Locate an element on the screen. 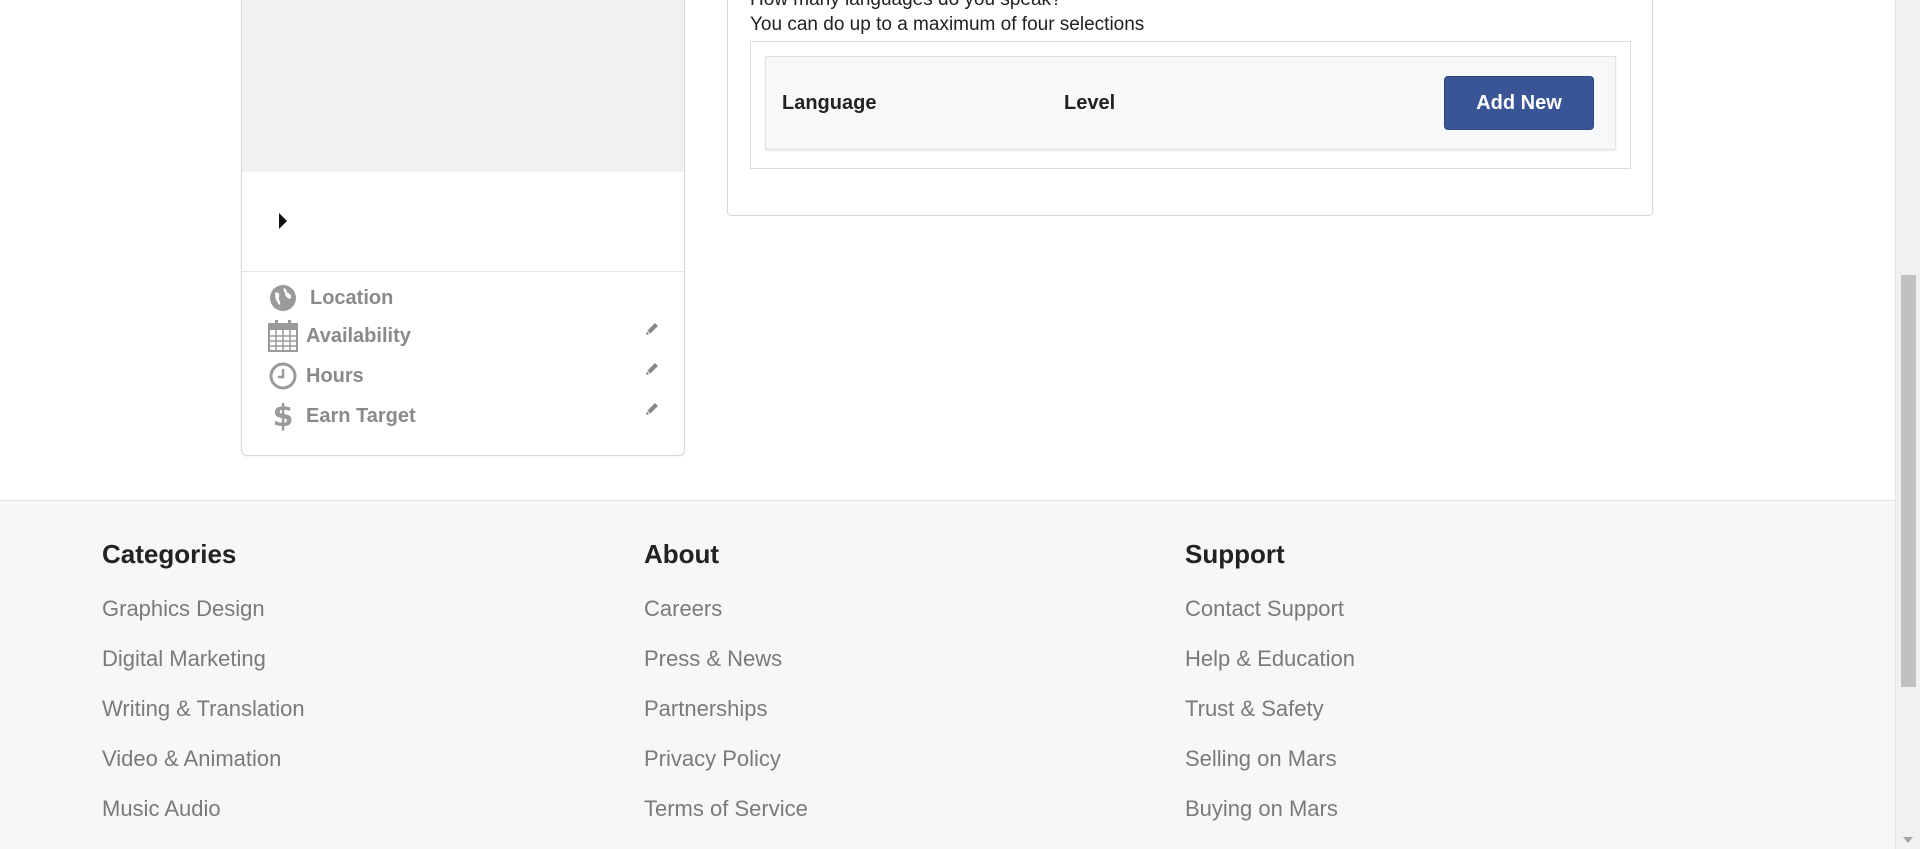 The image size is (1920, 849). page-scrollbar is located at coordinates (1907, 424).